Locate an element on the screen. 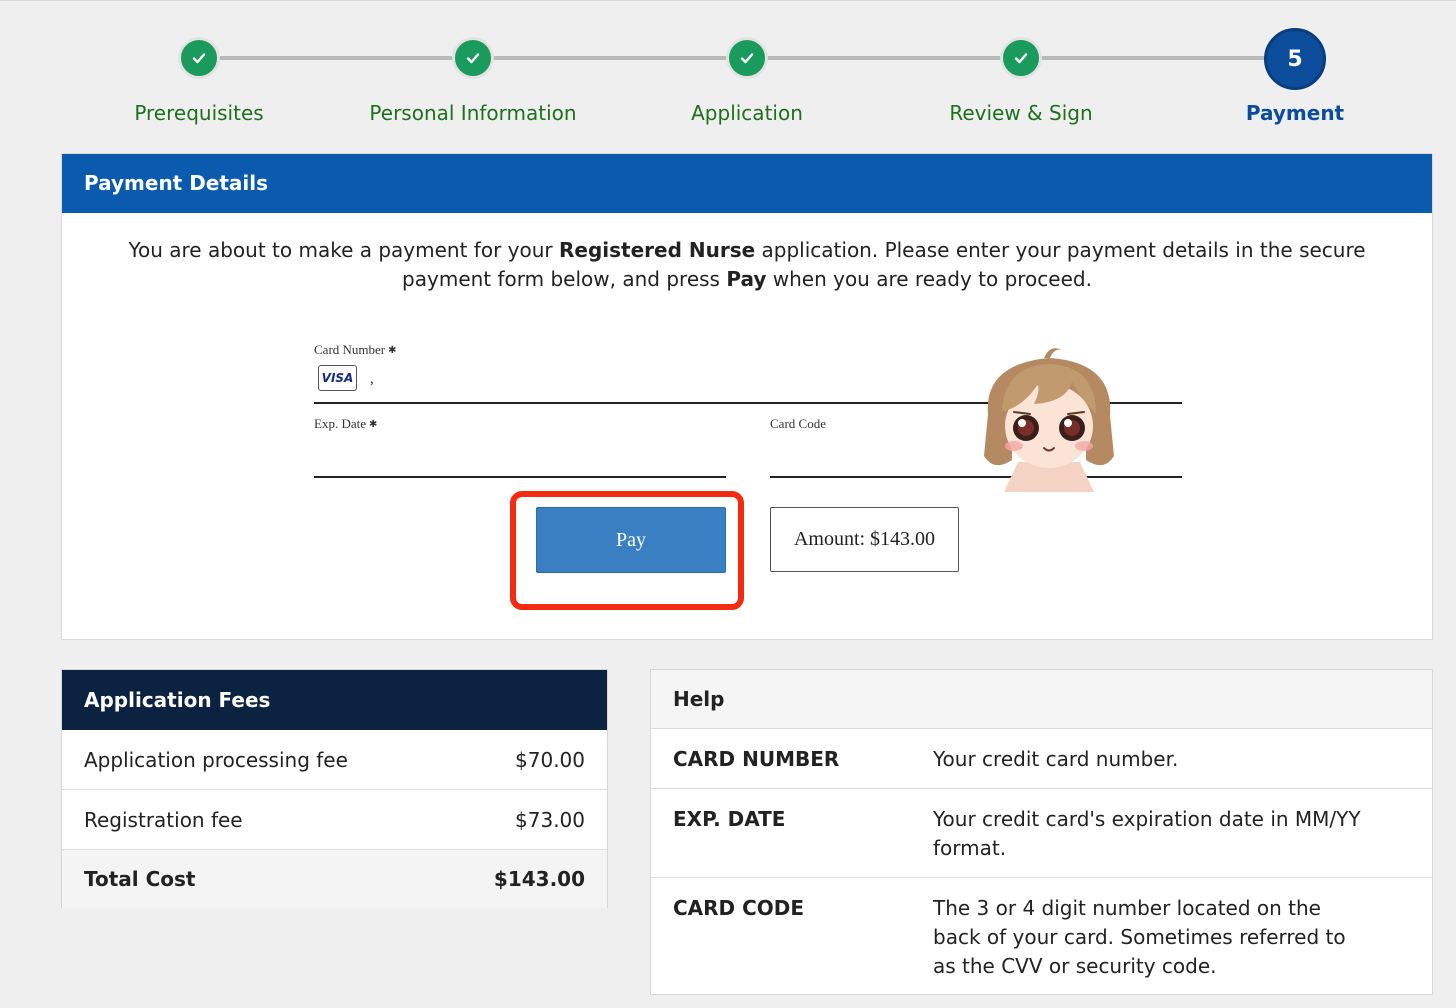  pay-button: Pay is located at coordinates (631, 540).